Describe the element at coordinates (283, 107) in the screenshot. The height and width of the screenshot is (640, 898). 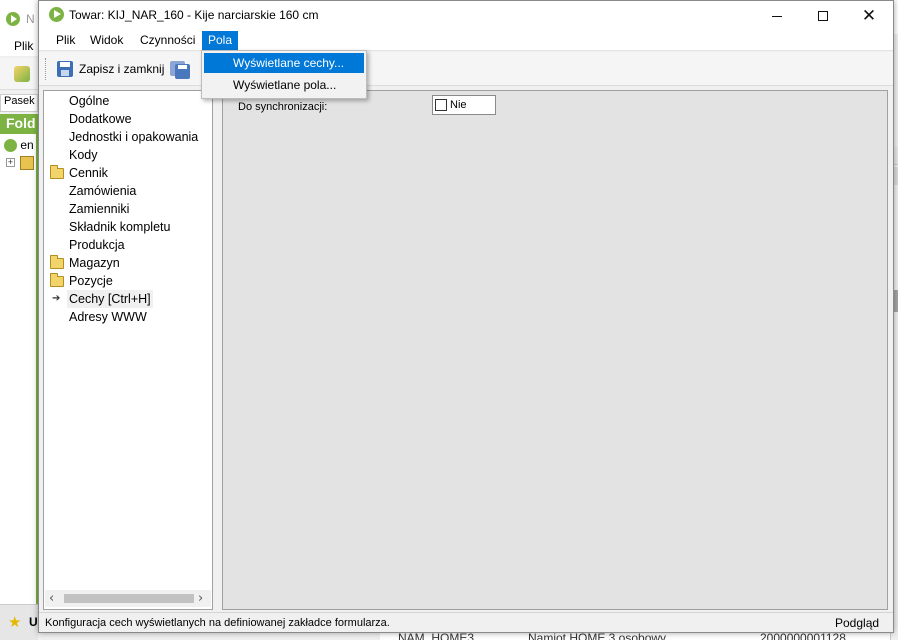
I see `do-synchronizacji-label: Do synchronizacji:` at that location.